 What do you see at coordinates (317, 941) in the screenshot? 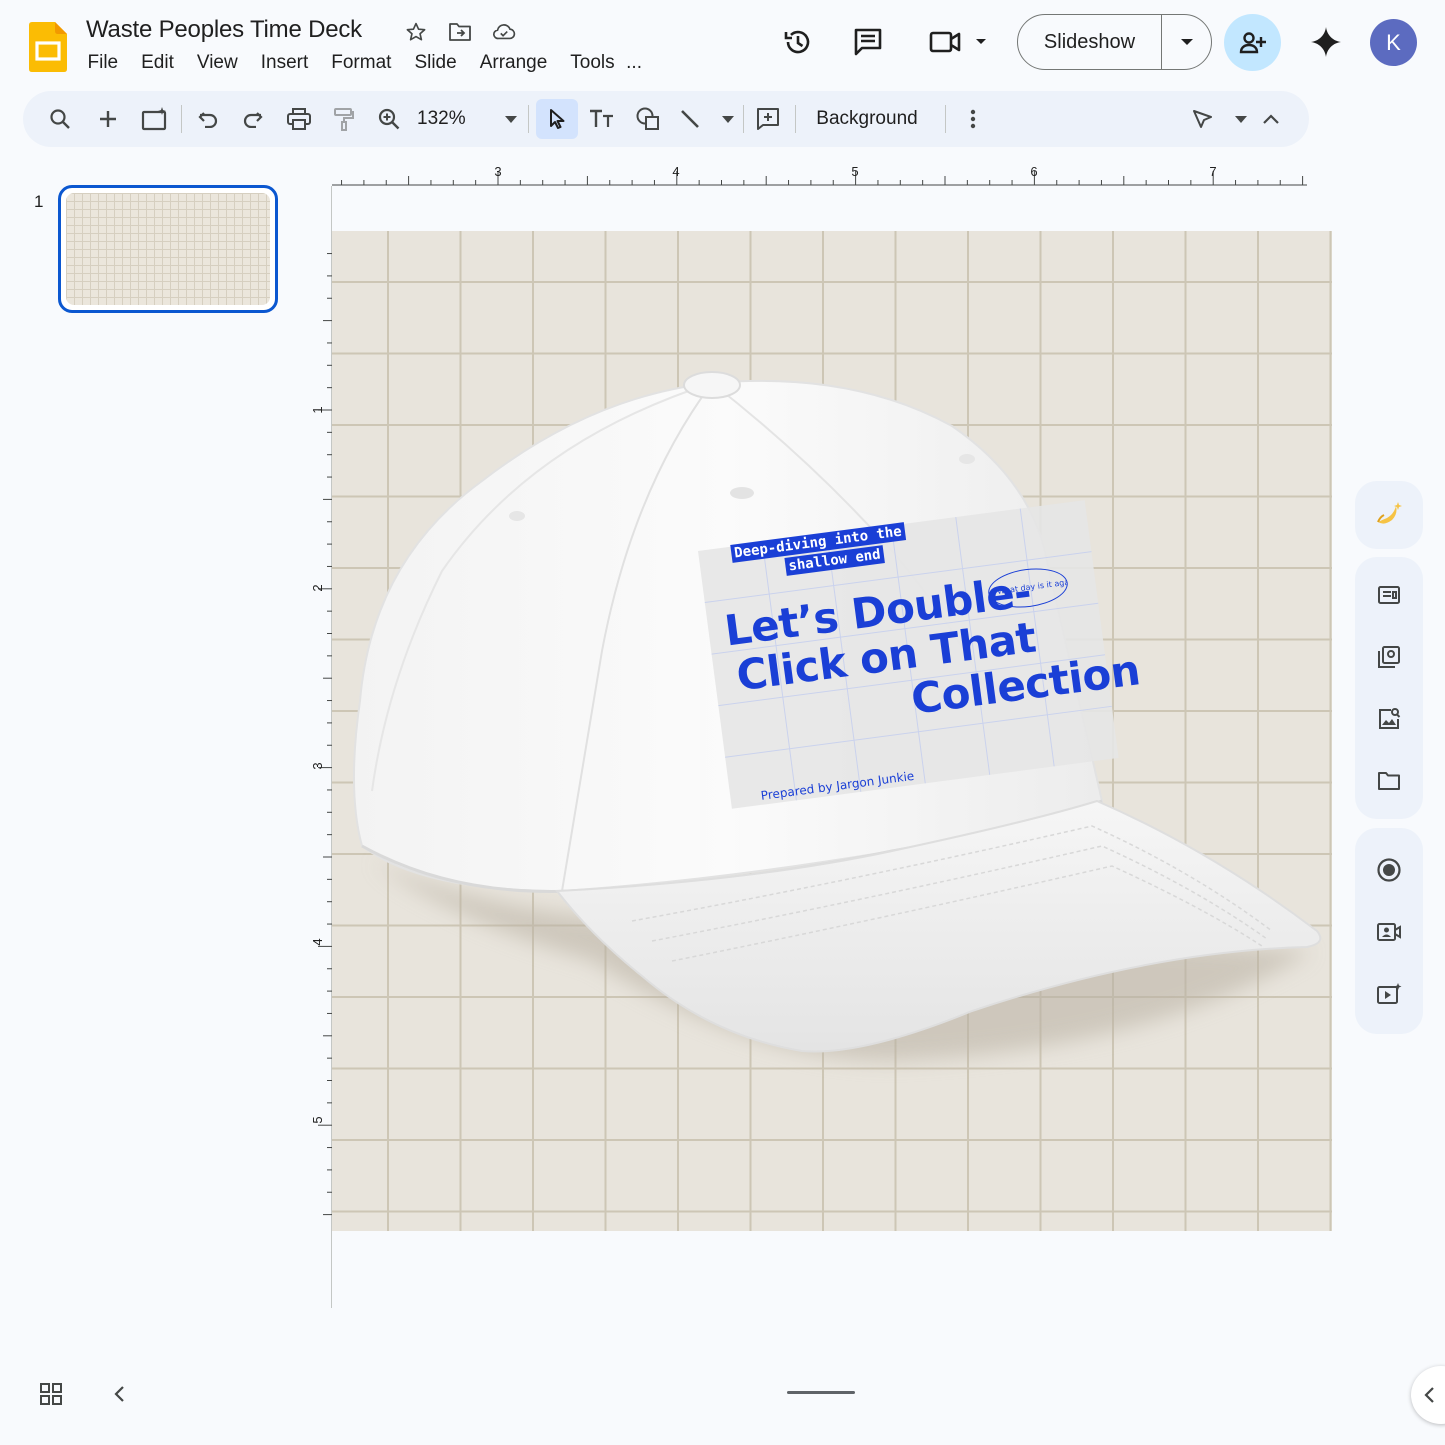
I see `ruler-v-label-4: 4` at bounding box center [317, 941].